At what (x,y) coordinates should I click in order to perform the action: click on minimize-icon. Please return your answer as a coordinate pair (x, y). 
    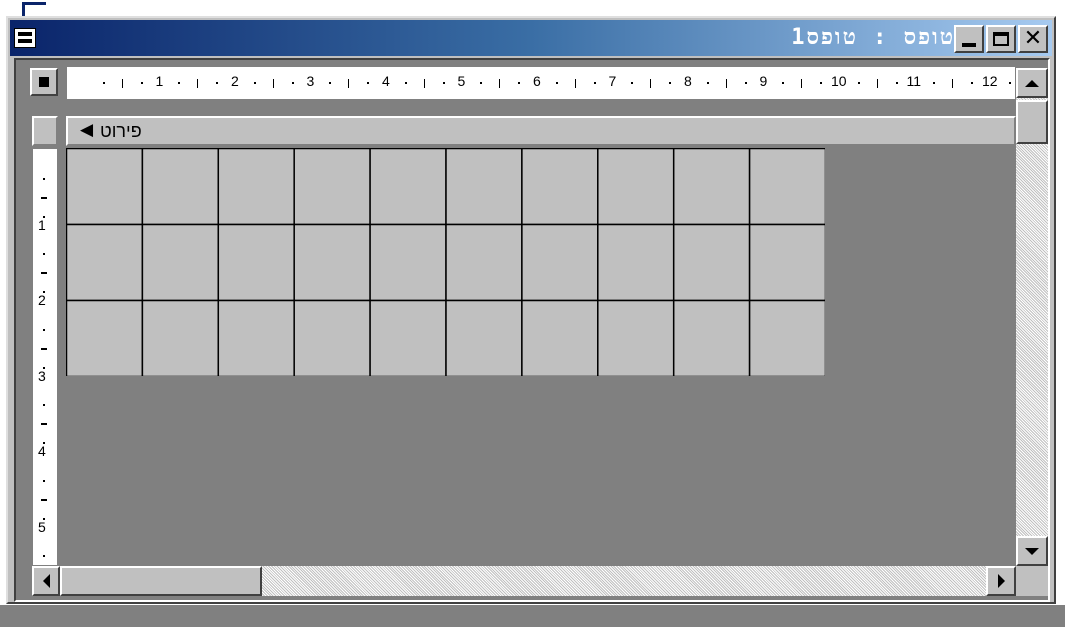
    Looking at the image, I should click on (969, 45).